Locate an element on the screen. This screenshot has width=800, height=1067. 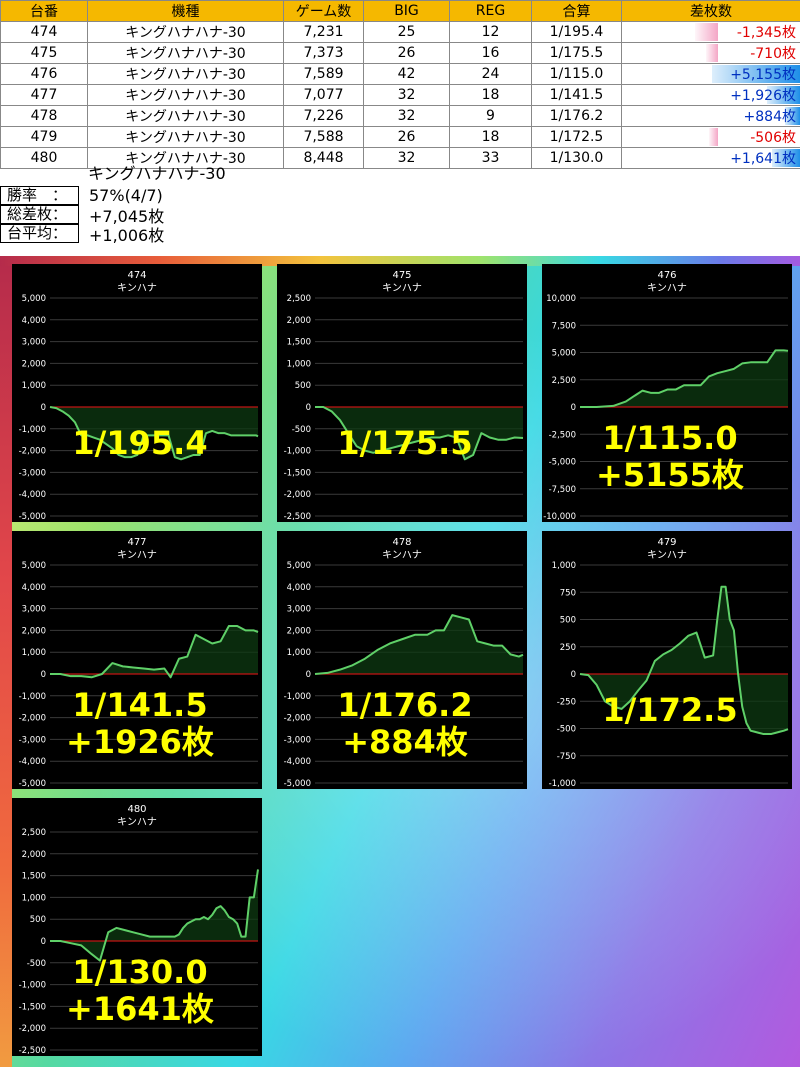
y-tick-label: -250 is located at coordinates (566, 702).